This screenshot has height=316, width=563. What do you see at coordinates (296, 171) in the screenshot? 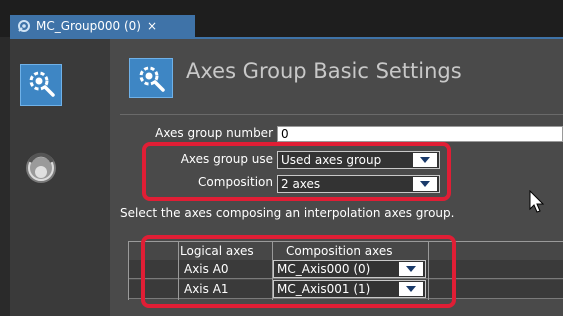
I see `form-highlight-box` at bounding box center [296, 171].